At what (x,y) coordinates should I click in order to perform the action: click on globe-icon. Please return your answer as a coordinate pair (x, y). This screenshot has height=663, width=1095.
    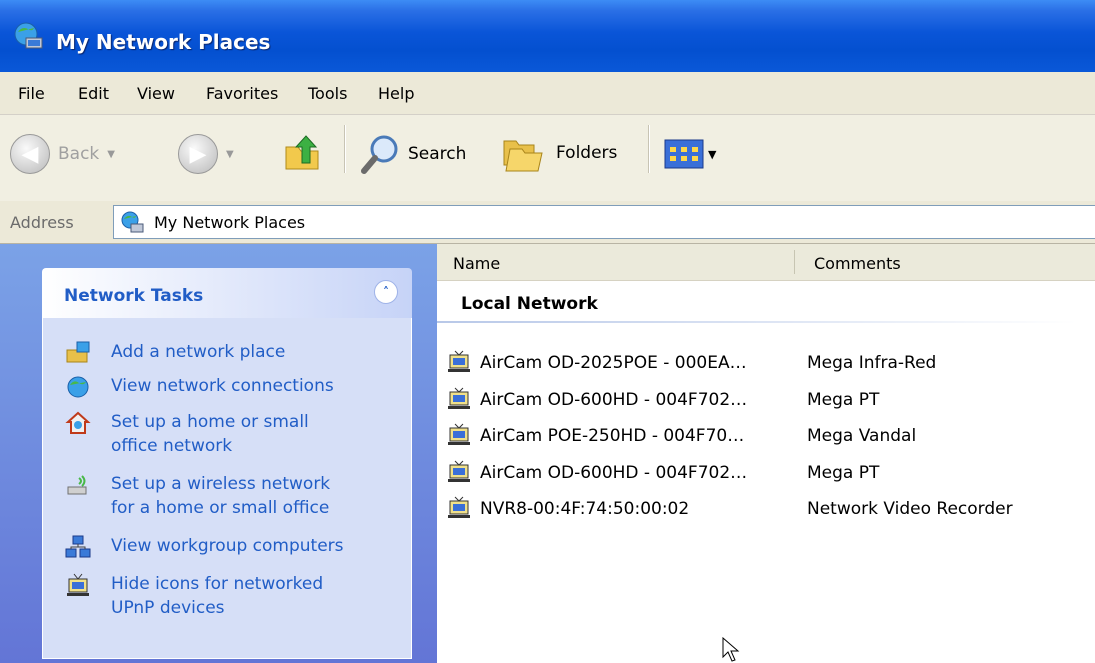
    Looking at the image, I should click on (78, 387).